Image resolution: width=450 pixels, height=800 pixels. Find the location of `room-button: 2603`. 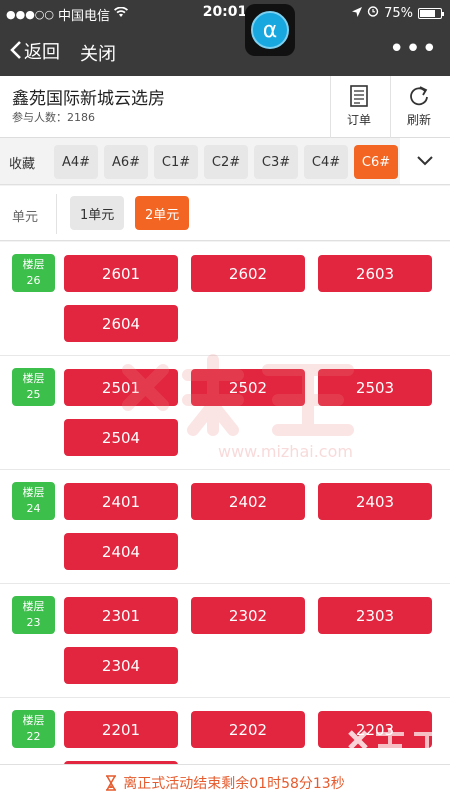

room-button: 2603 is located at coordinates (375, 273).